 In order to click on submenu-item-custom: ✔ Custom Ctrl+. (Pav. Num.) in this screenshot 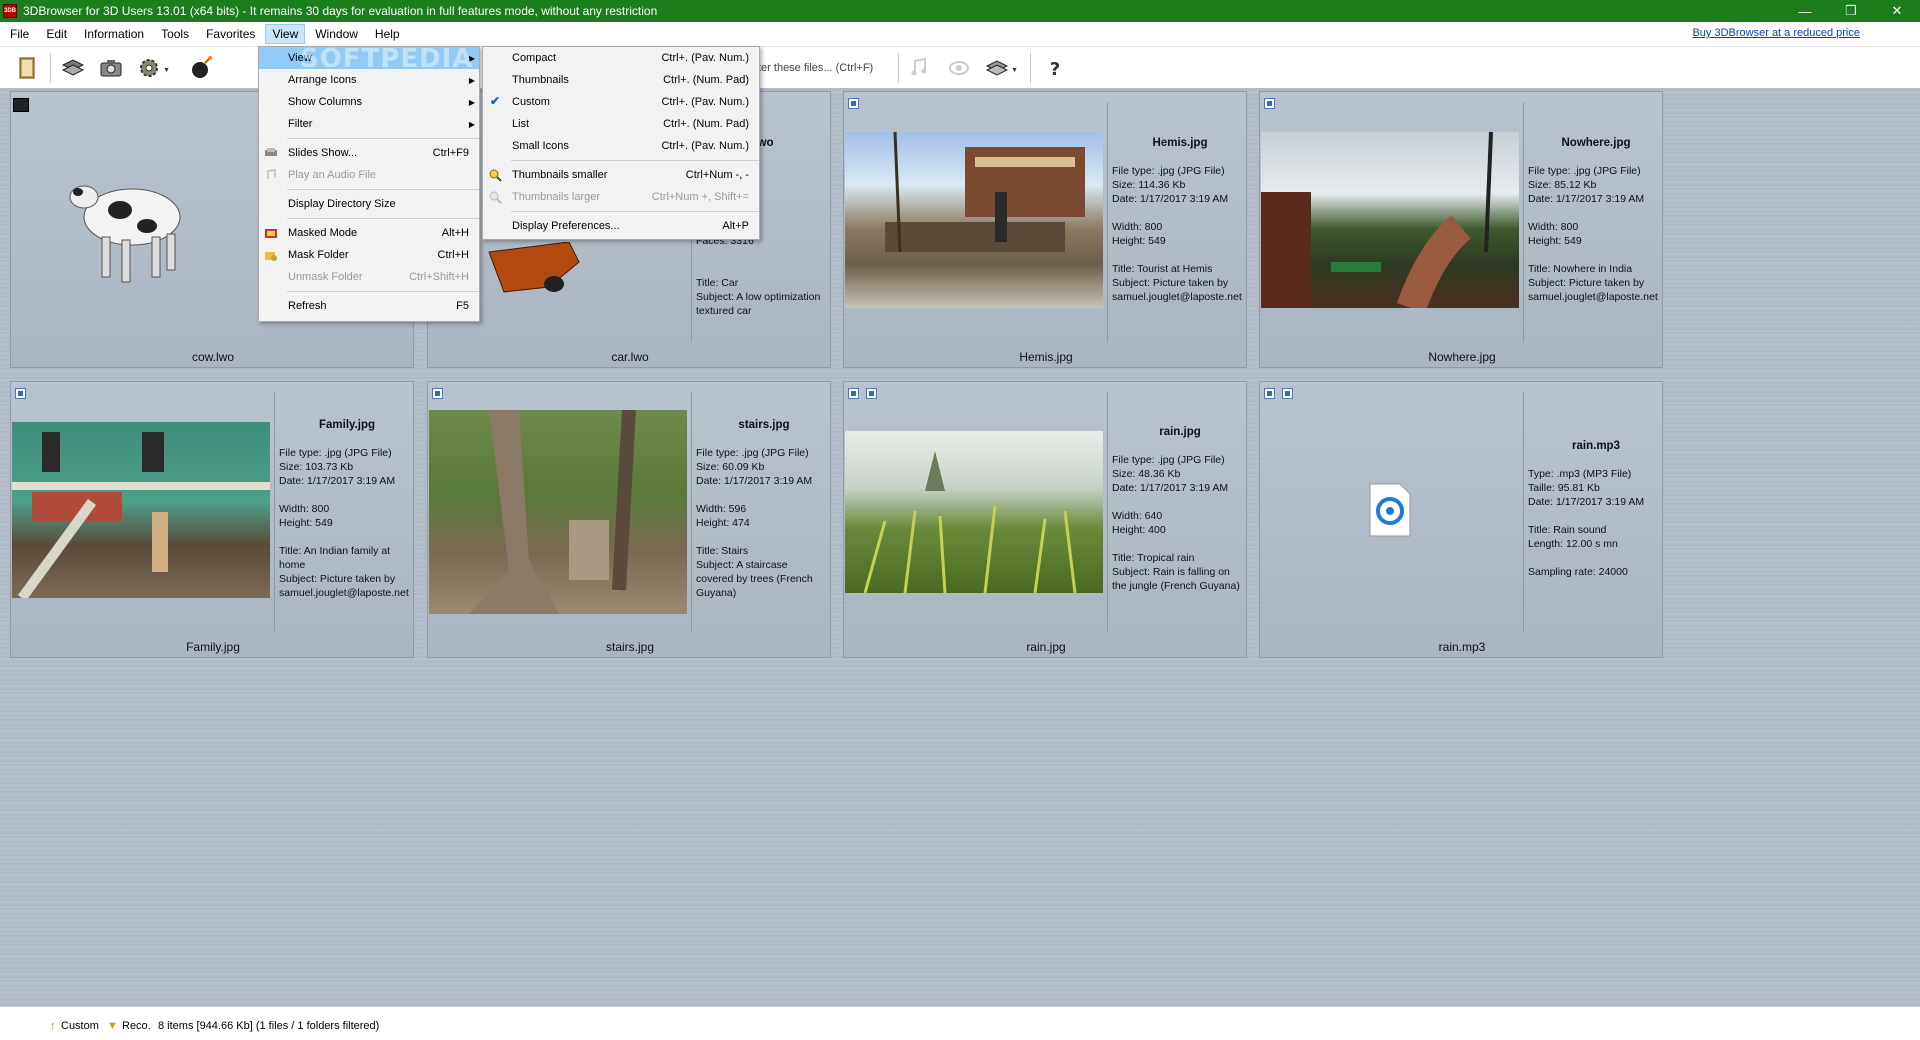, I will do `click(621, 102)`.